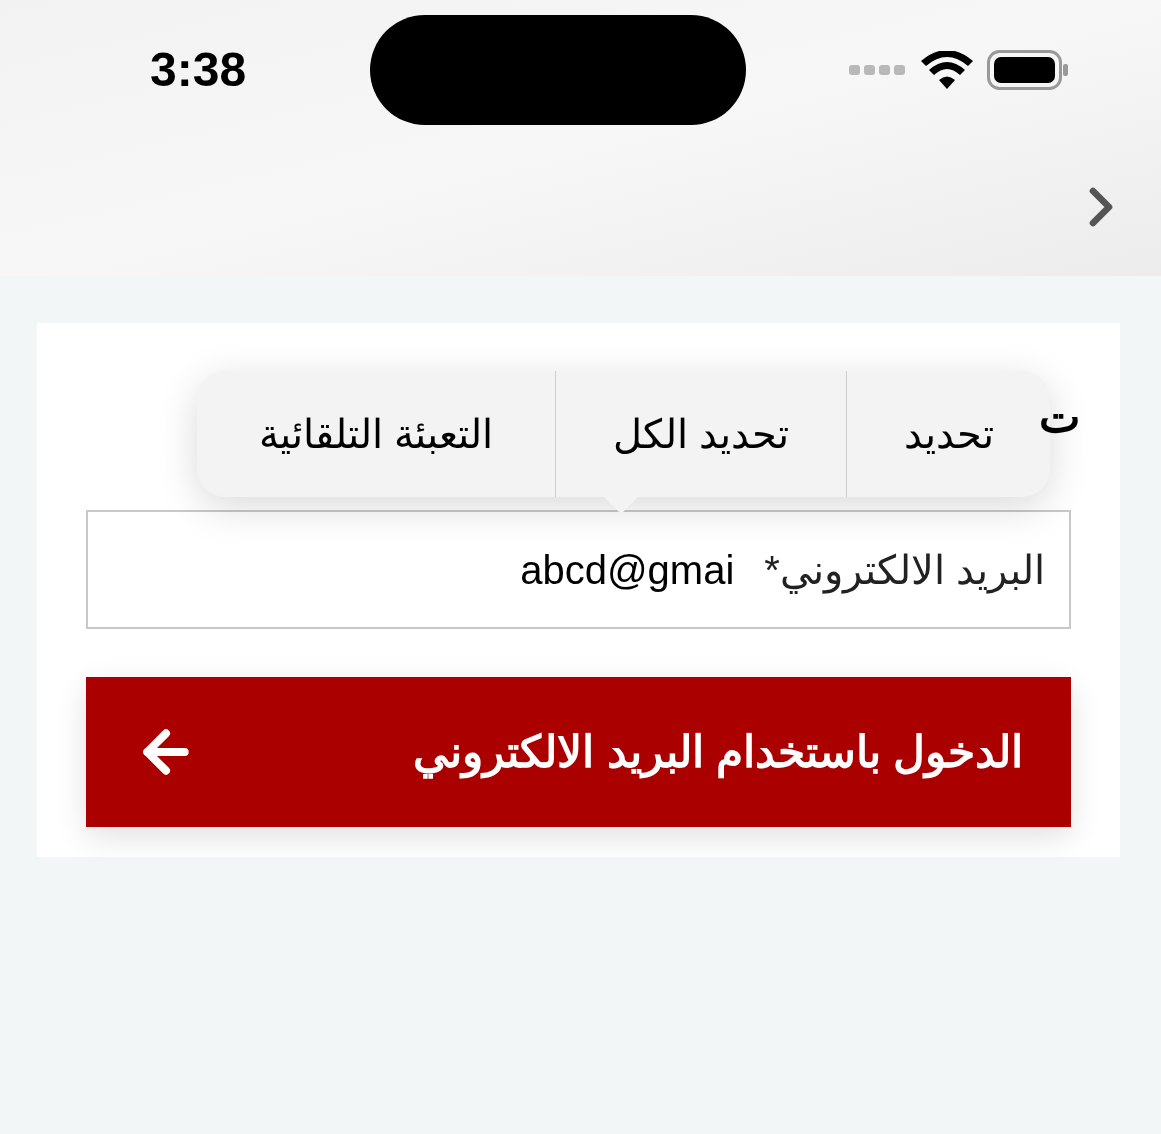 This screenshot has width=1161, height=1134. Describe the element at coordinates (376, 434) in the screenshot. I see `menu-item: التعبئة التلقائية` at that location.